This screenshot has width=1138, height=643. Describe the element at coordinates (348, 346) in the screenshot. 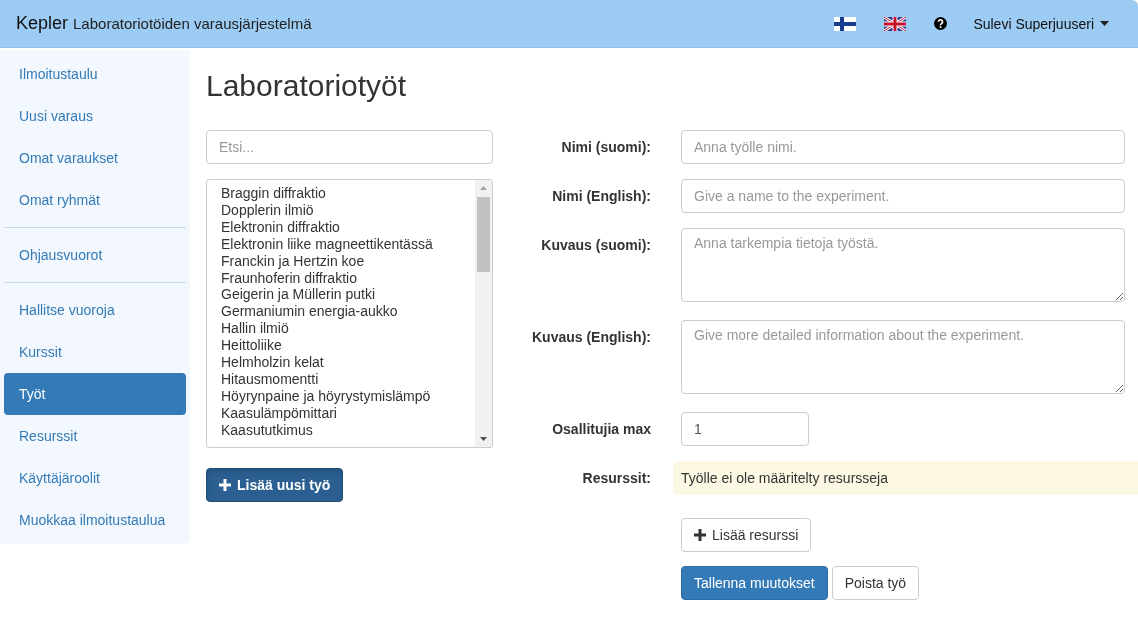

I see `list-option: Heittoliike` at that location.